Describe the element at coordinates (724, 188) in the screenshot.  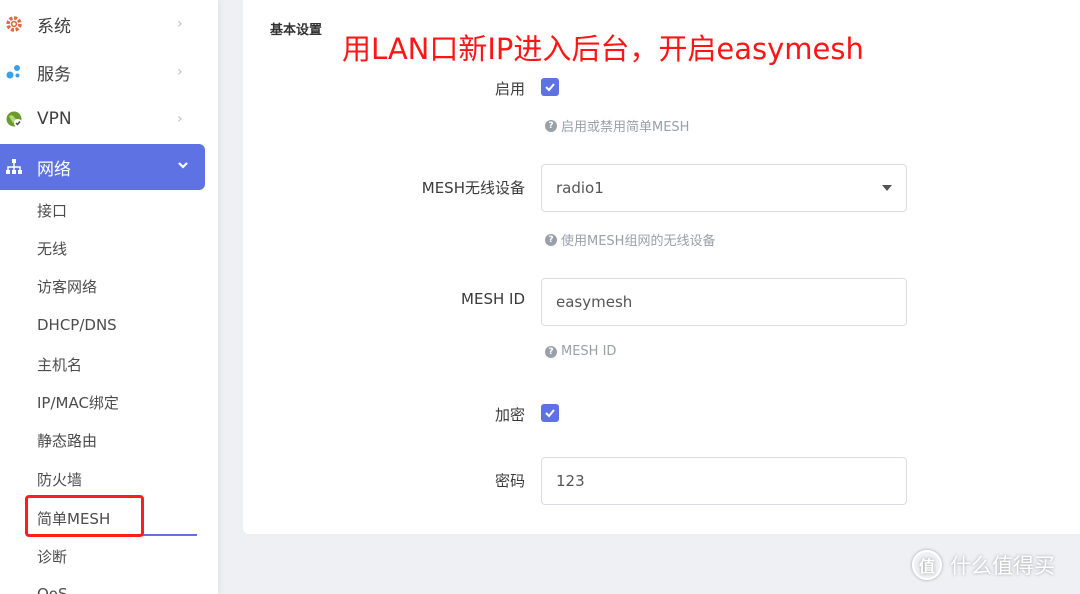
I see `mesh-device-select: radio1` at that location.